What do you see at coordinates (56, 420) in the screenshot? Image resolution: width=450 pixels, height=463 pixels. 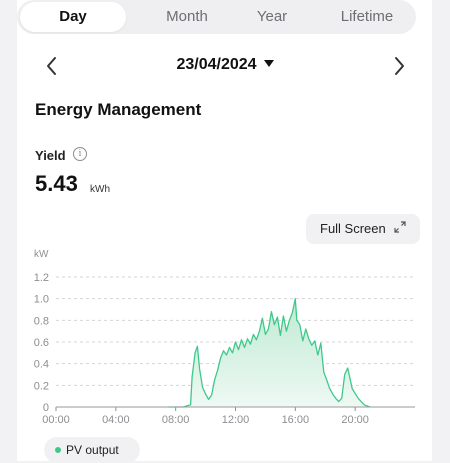 I see `x-tick-label: 00:00` at bounding box center [56, 420].